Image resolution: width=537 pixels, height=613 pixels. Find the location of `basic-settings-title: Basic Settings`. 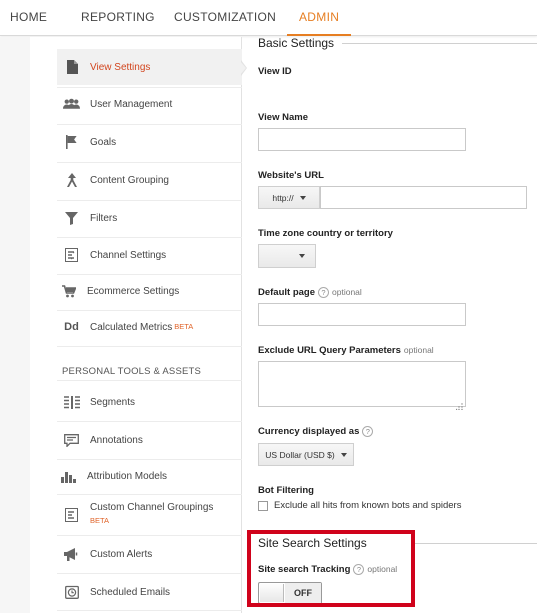

basic-settings-title: Basic Settings is located at coordinates (296, 43).